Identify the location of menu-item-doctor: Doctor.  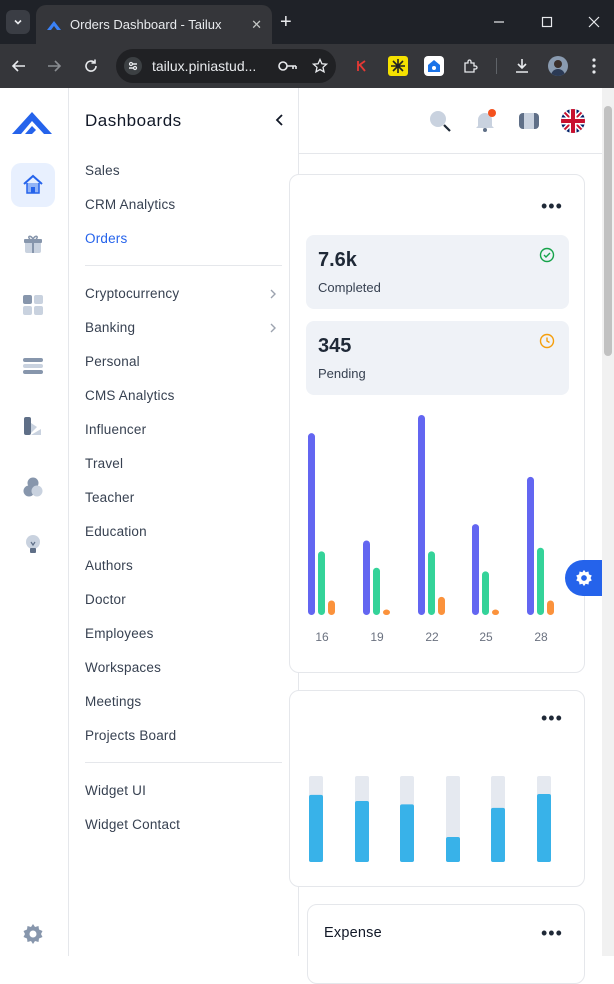
(105, 599).